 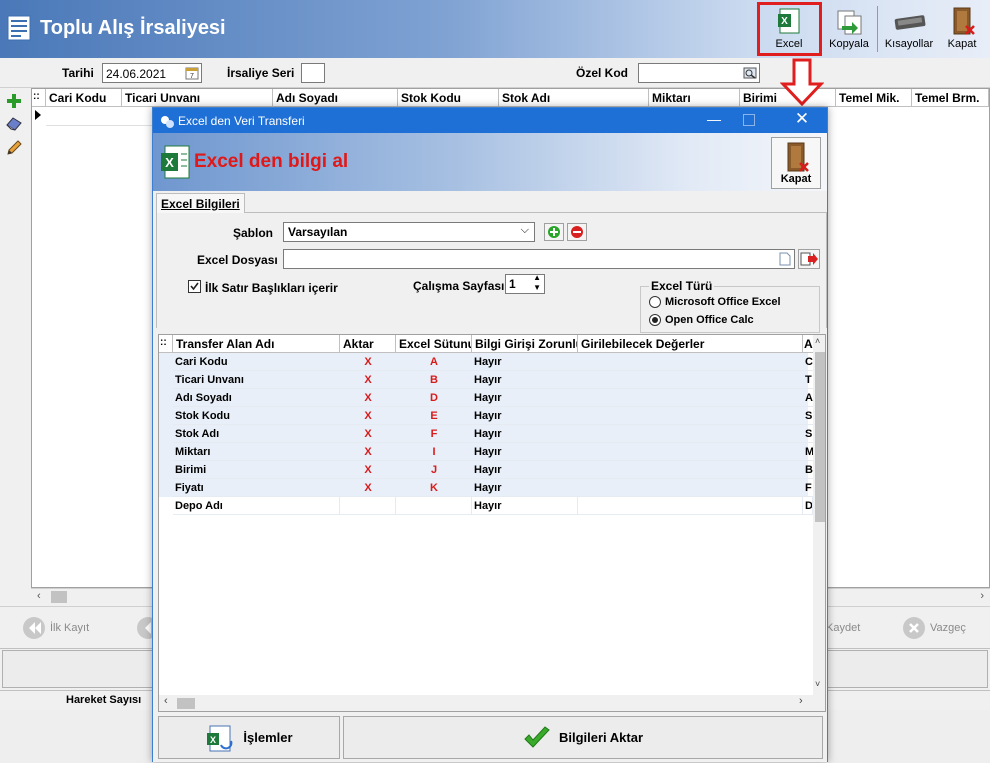 What do you see at coordinates (490, 120) in the screenshot?
I see `dialog-titlebar: Excel den Veri Transferi — ✕` at bounding box center [490, 120].